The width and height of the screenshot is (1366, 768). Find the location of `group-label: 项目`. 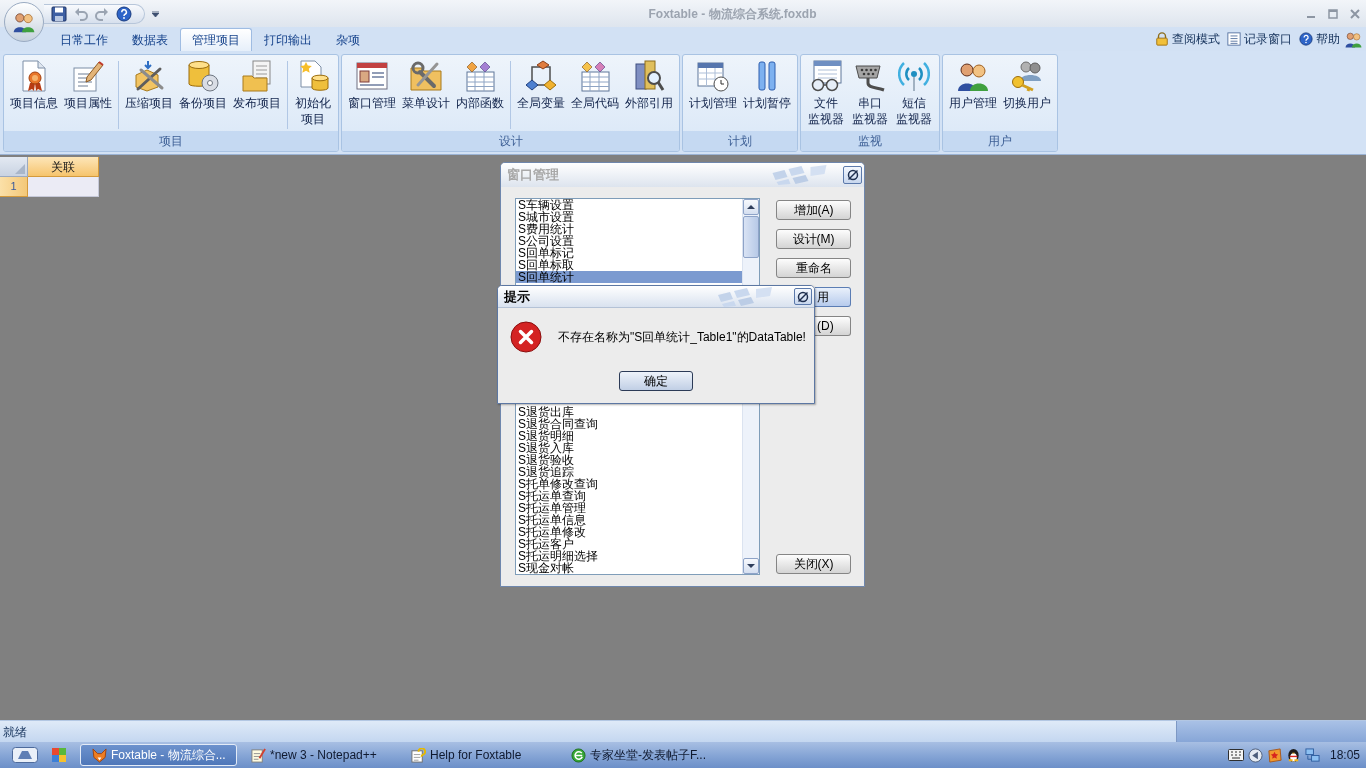

group-label: 项目 is located at coordinates (171, 141).